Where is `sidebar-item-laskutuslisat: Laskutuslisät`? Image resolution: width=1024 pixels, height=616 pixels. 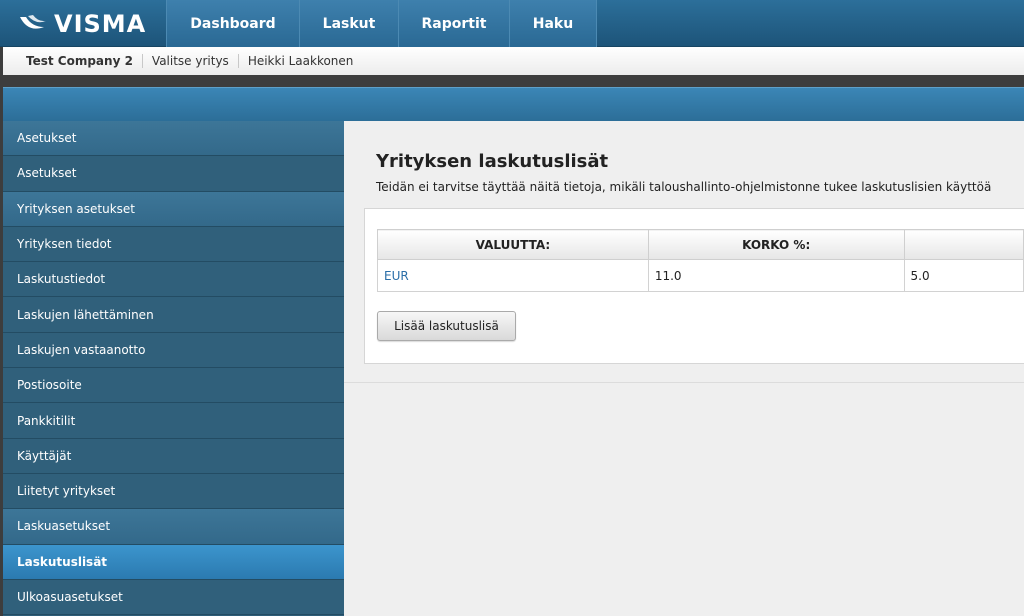
sidebar-item-laskutuslisat: Laskutuslisät is located at coordinates (173, 562).